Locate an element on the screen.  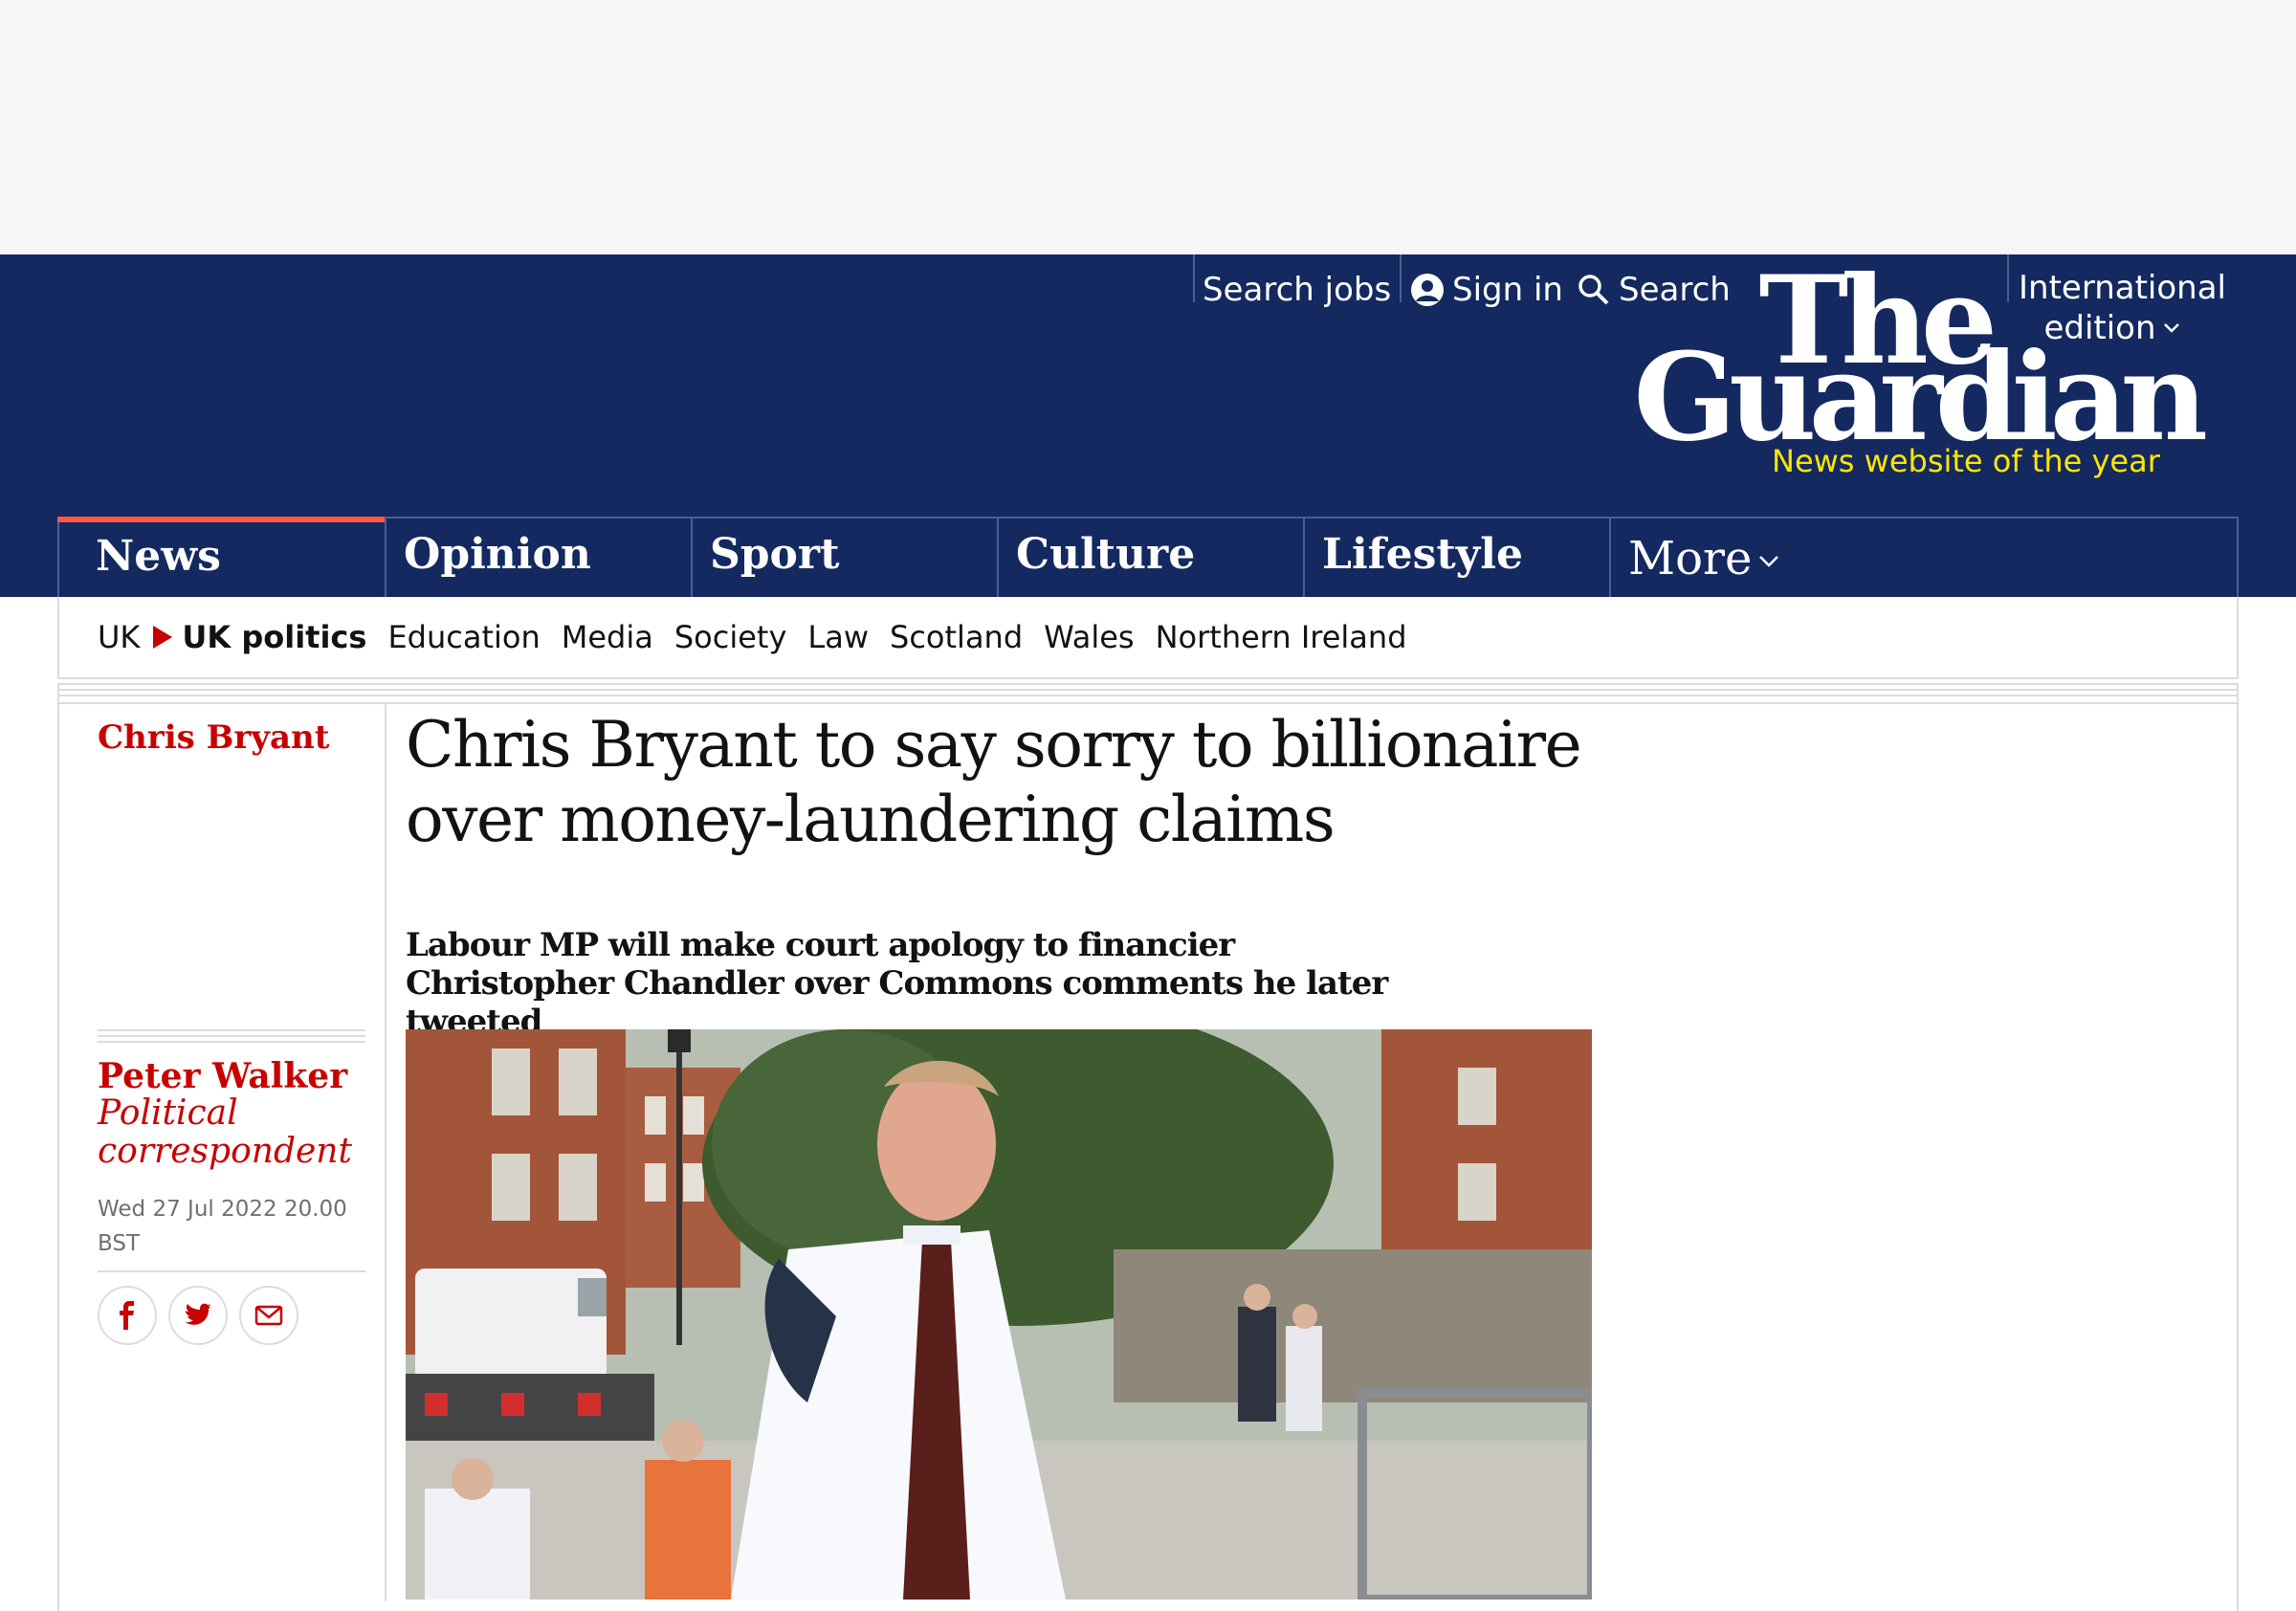
logo-guardian: Guardian is located at coordinates (1921, 397).